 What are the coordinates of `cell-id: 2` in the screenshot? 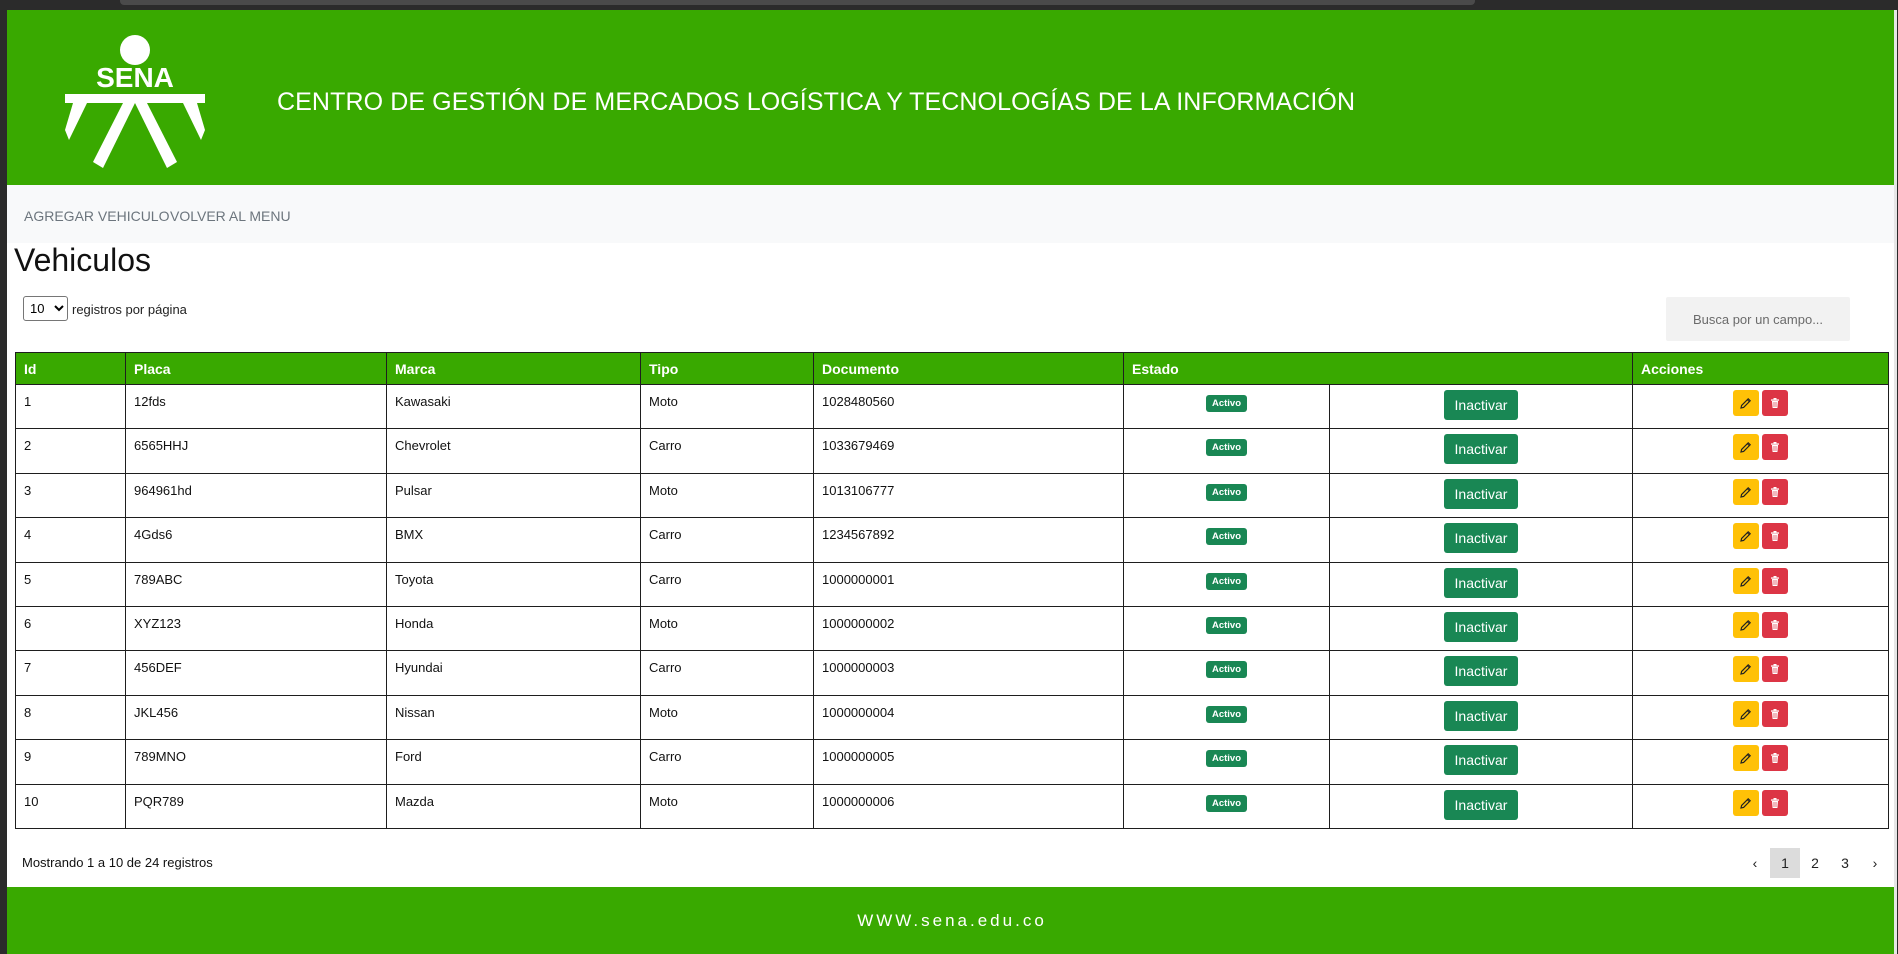 It's located at (70, 451).